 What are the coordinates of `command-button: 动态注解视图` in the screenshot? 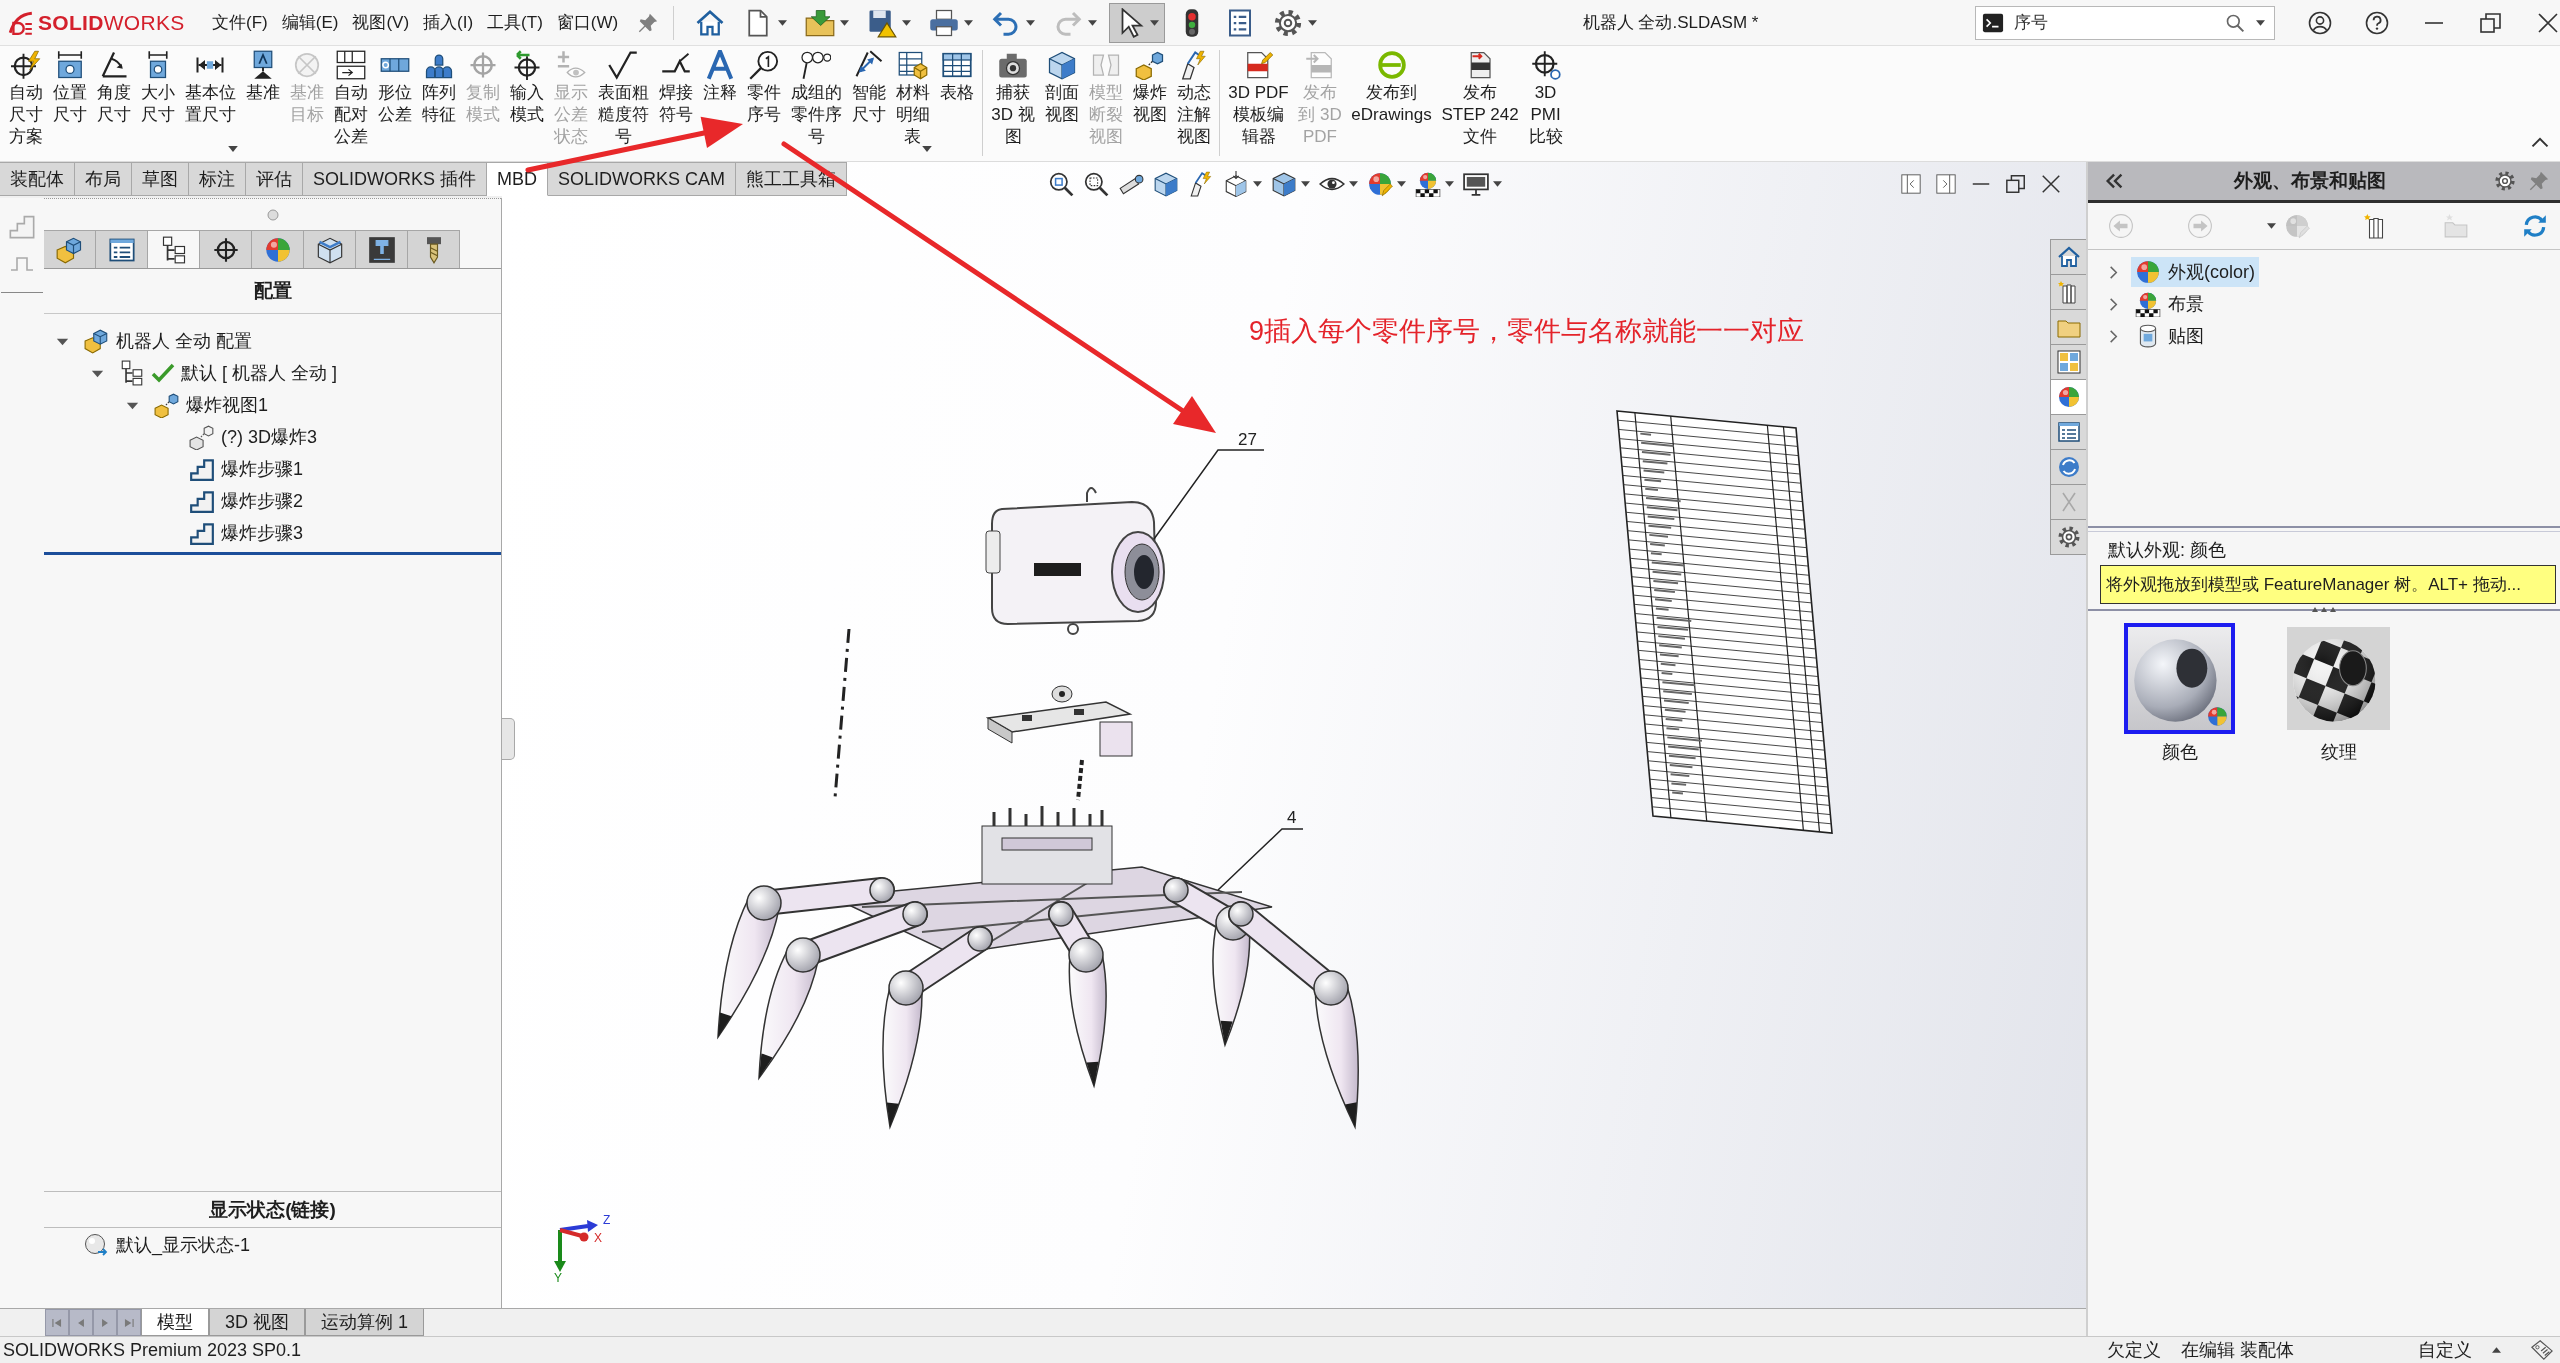 It's located at (1193, 104).